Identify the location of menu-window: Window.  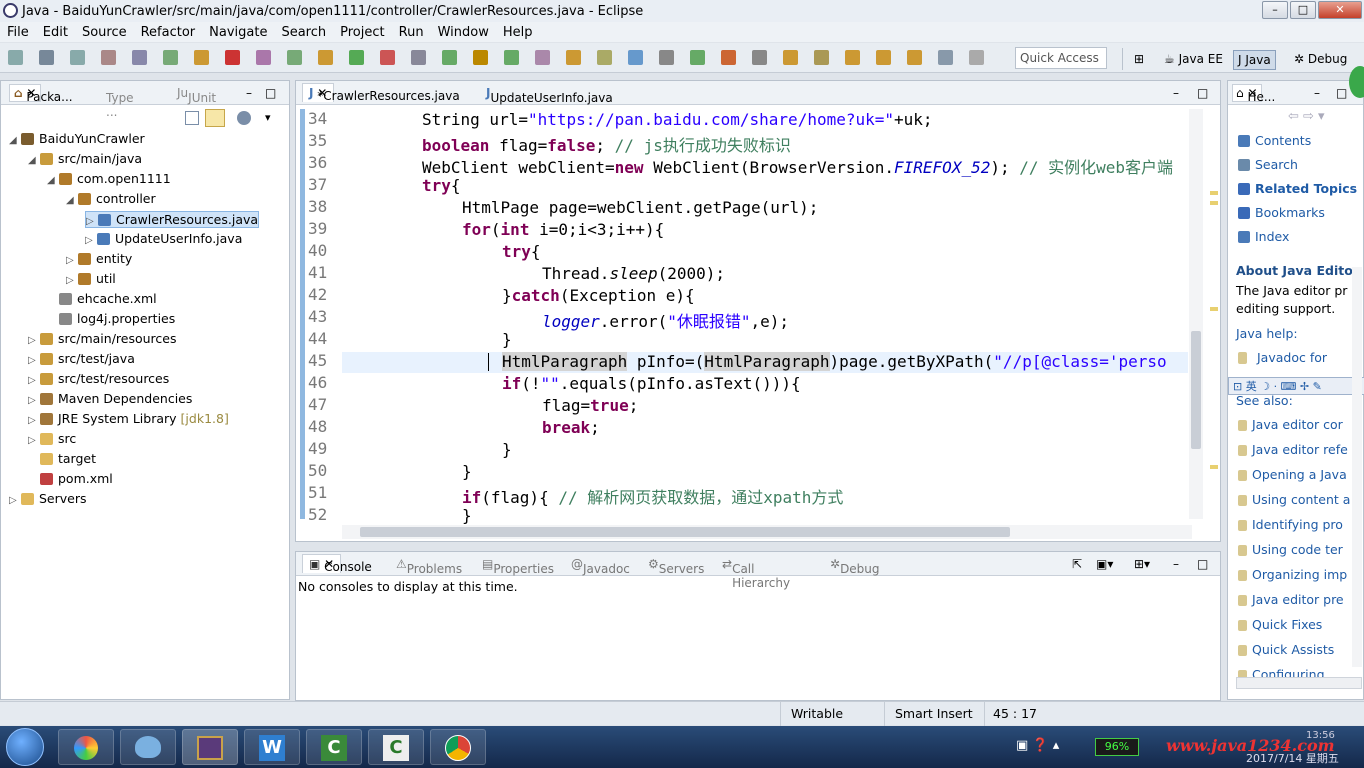
(463, 32).